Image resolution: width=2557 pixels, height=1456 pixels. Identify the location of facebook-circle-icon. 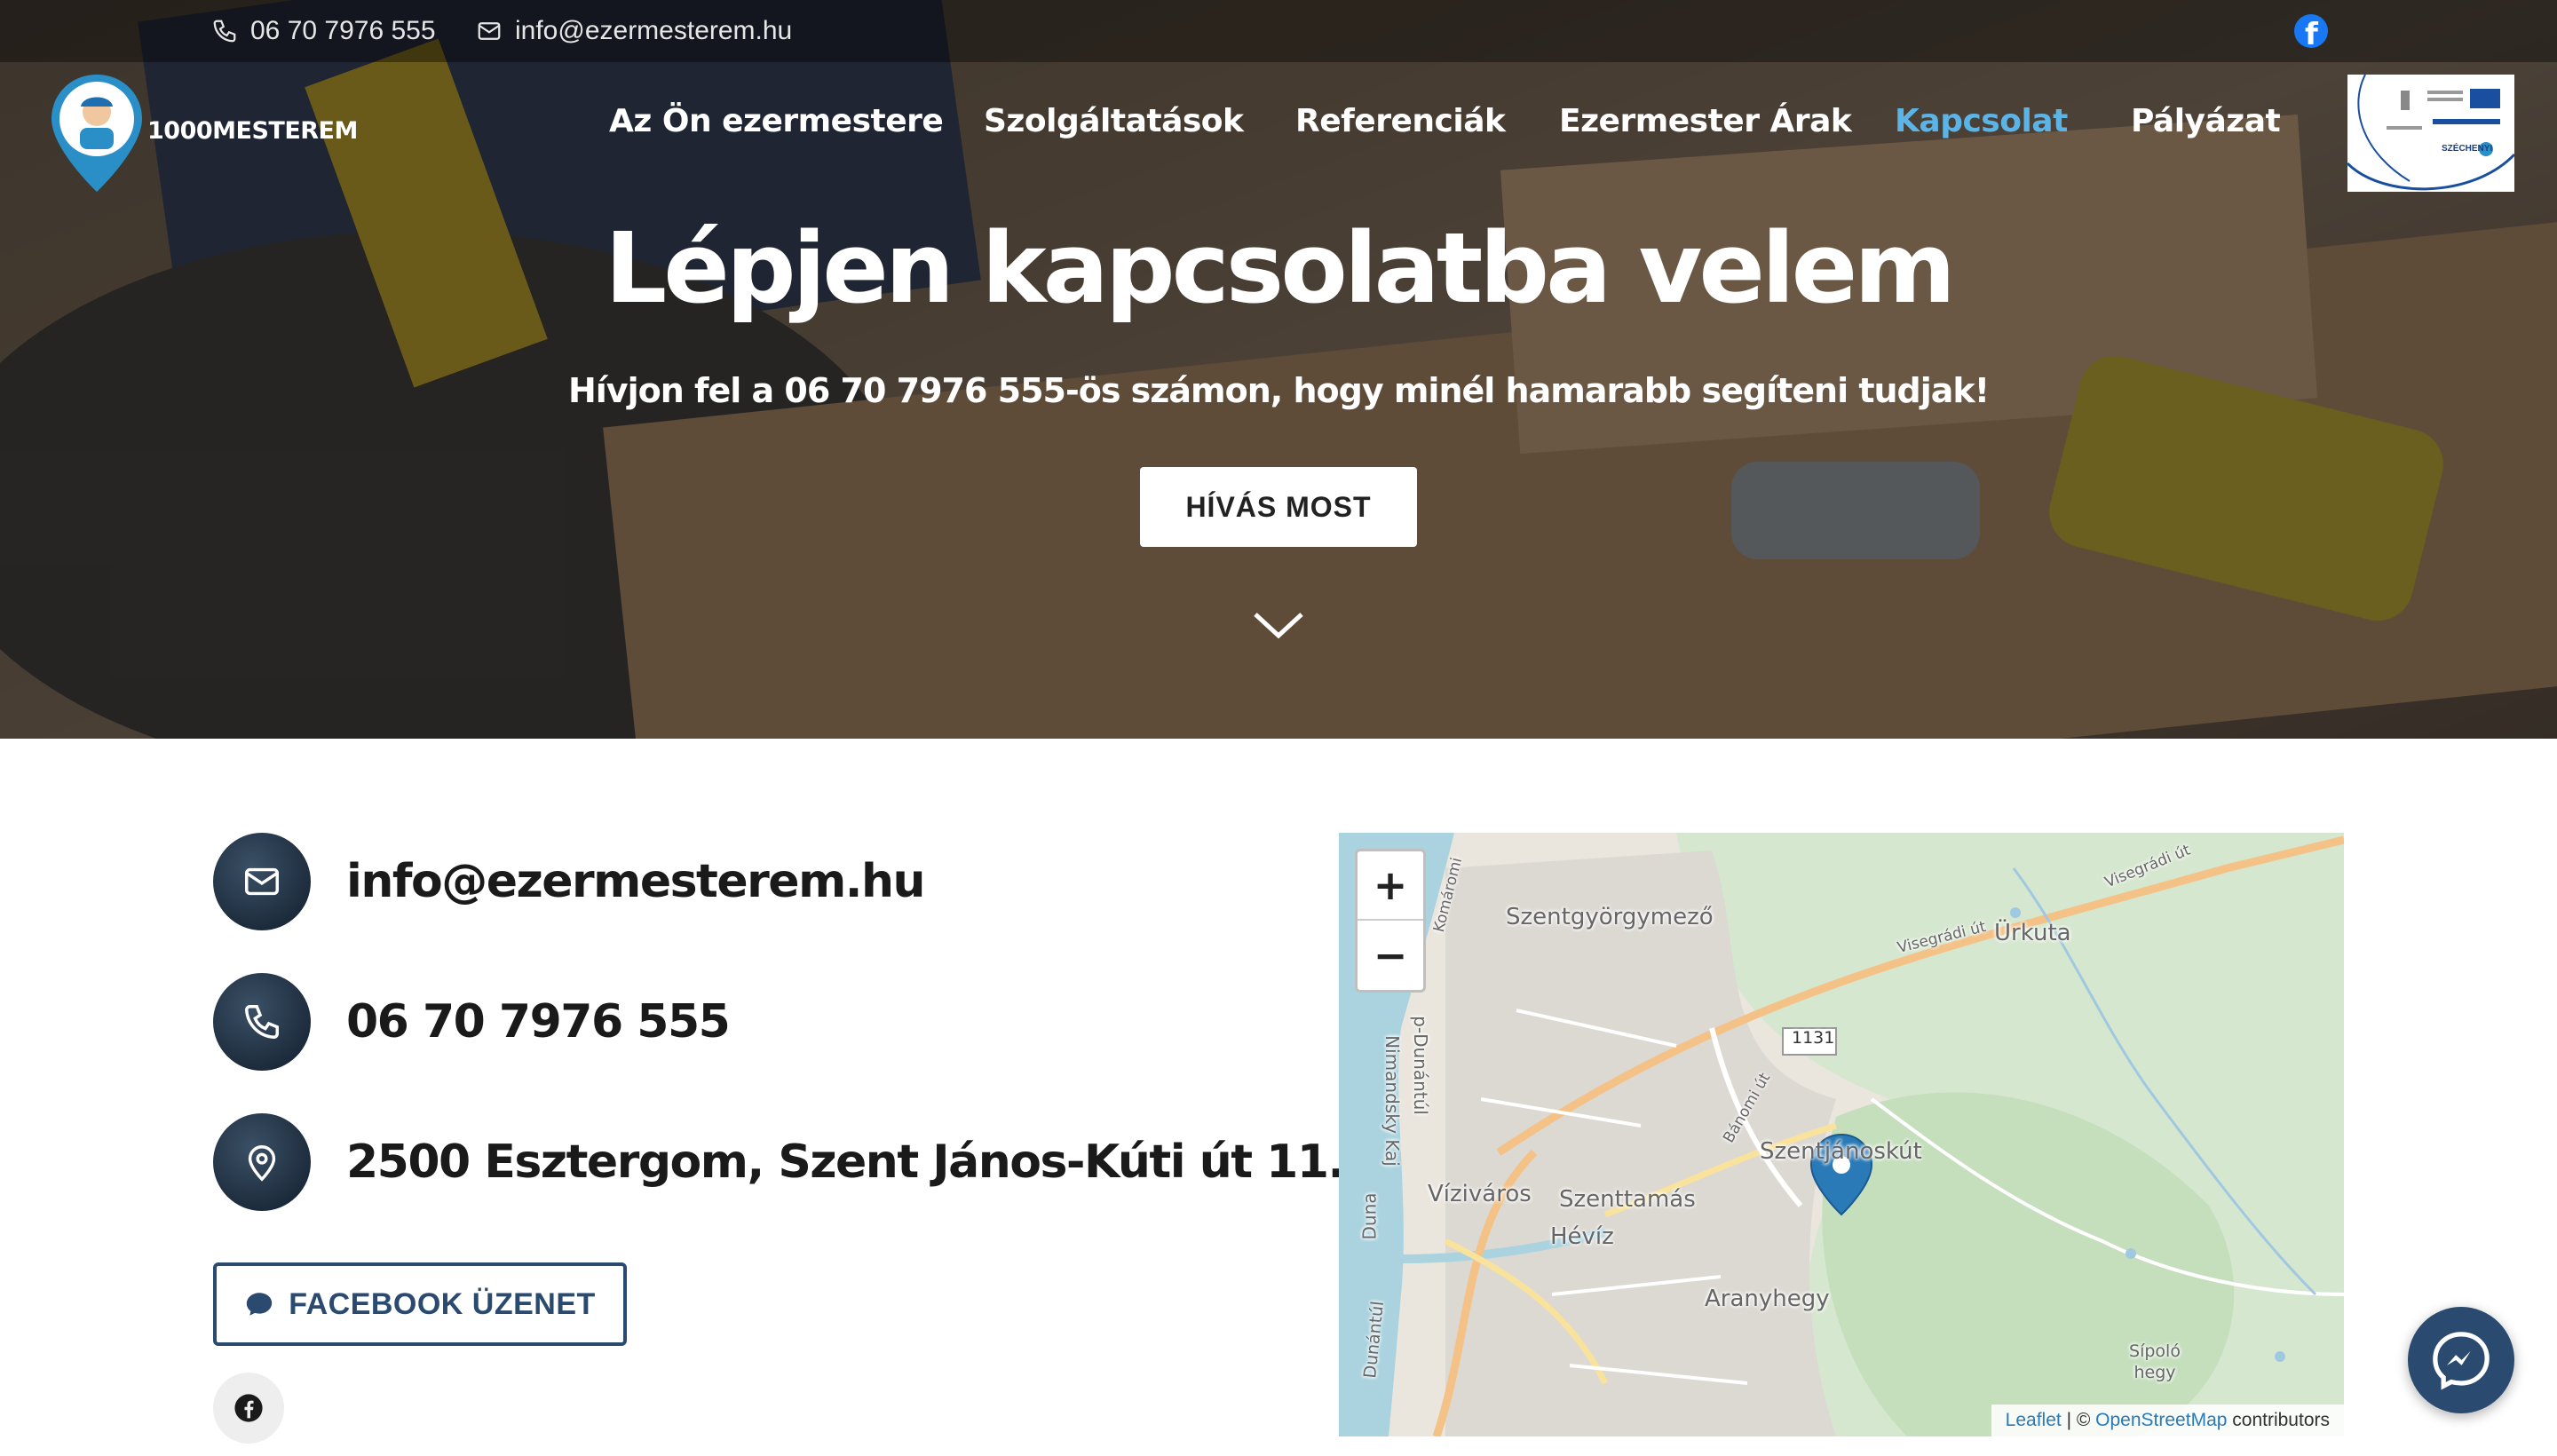
(248, 1408).